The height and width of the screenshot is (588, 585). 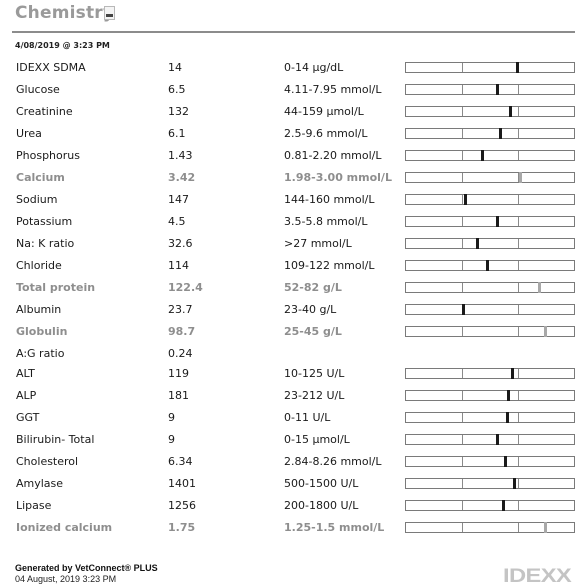 I want to click on test-name: Potassium, so click(x=44, y=221).